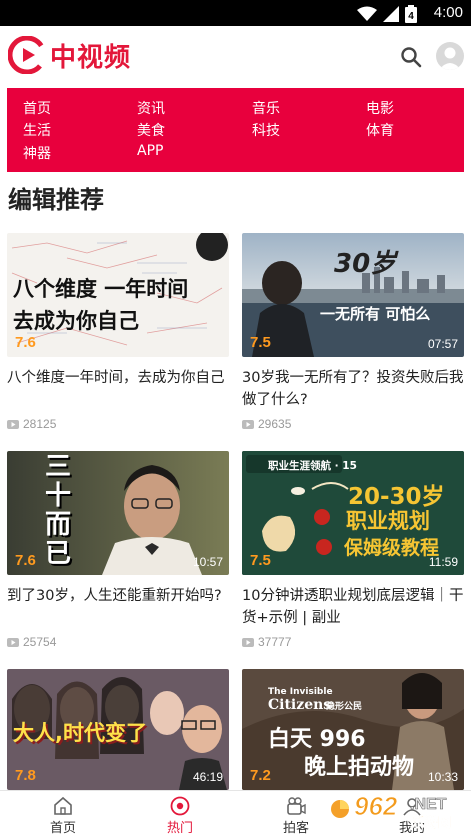 This screenshot has height=837, width=471. I want to click on video-title: 到了30岁，人生还能重新开始吗?, so click(118, 607).